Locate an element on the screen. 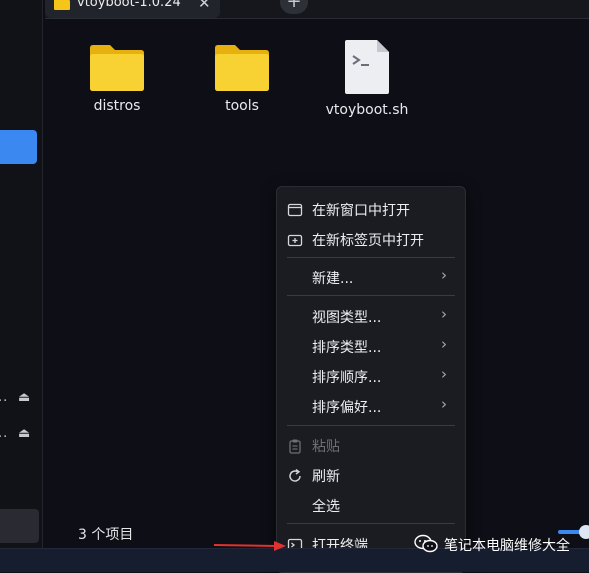 The height and width of the screenshot is (573, 589). clipboard-icon is located at coordinates (295, 446).